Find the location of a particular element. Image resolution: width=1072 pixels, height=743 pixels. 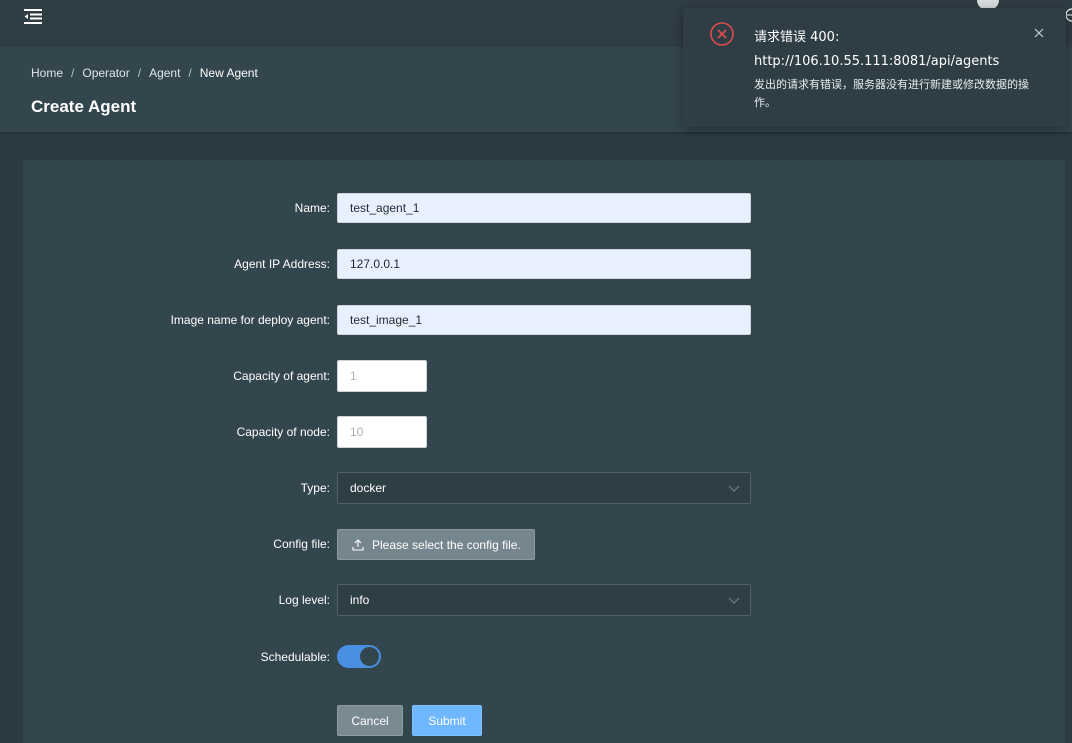

name-row: Name: is located at coordinates (544, 208).